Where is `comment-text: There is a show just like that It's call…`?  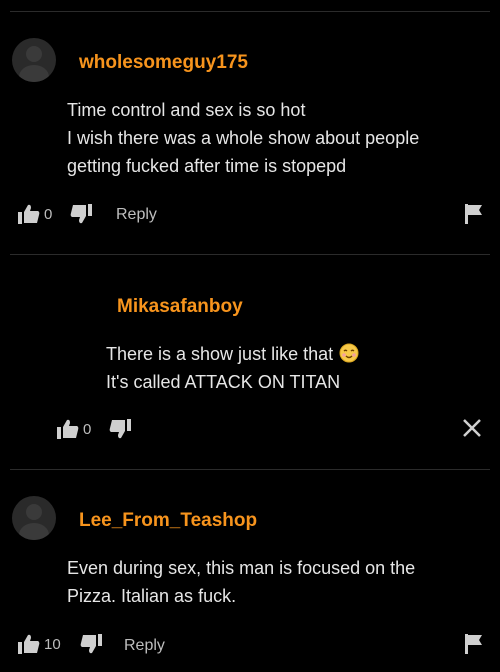
comment-text: There is a show just like that It's call… is located at coordinates (232, 368).